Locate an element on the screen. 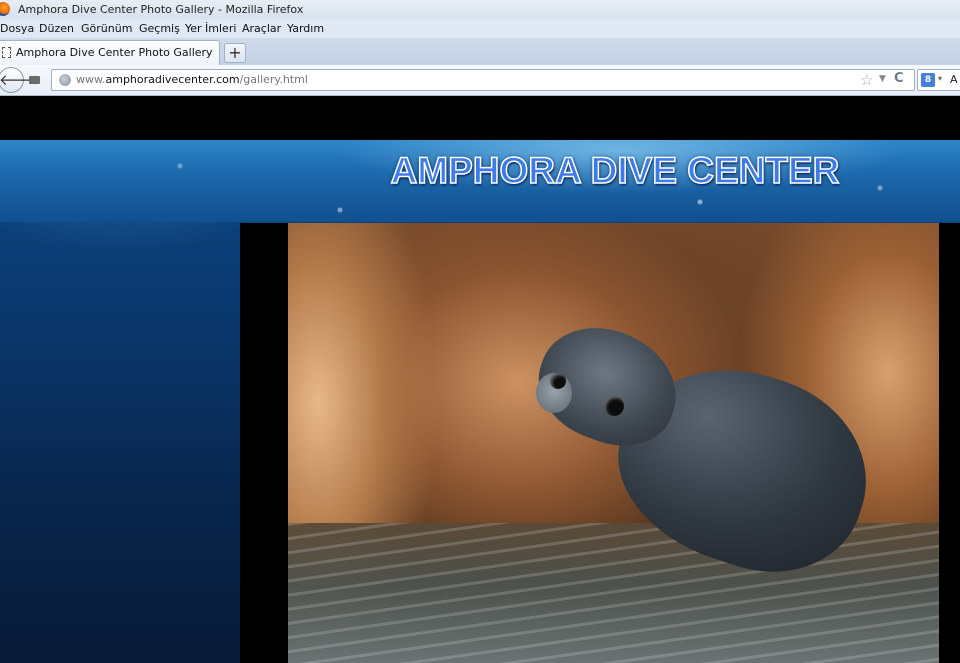 Image resolution: width=960 pixels, height=663 pixels. globe-icon is located at coordinates (65, 80).